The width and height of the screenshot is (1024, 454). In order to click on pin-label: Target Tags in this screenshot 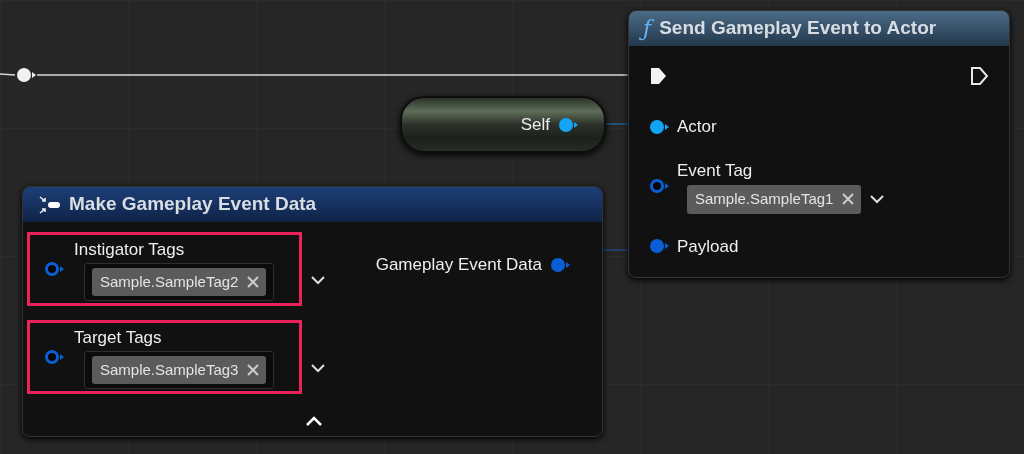, I will do `click(118, 338)`.